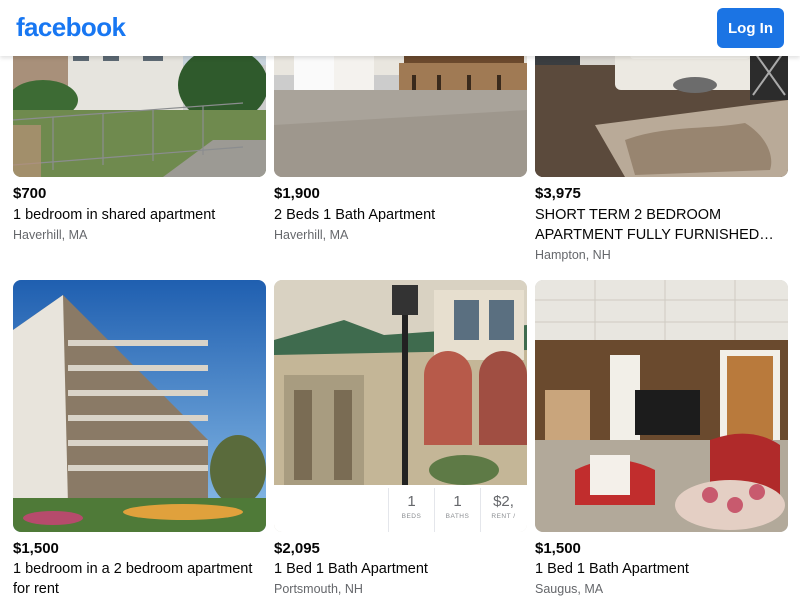  I want to click on listing-location: Saugus, MA, so click(569, 589).